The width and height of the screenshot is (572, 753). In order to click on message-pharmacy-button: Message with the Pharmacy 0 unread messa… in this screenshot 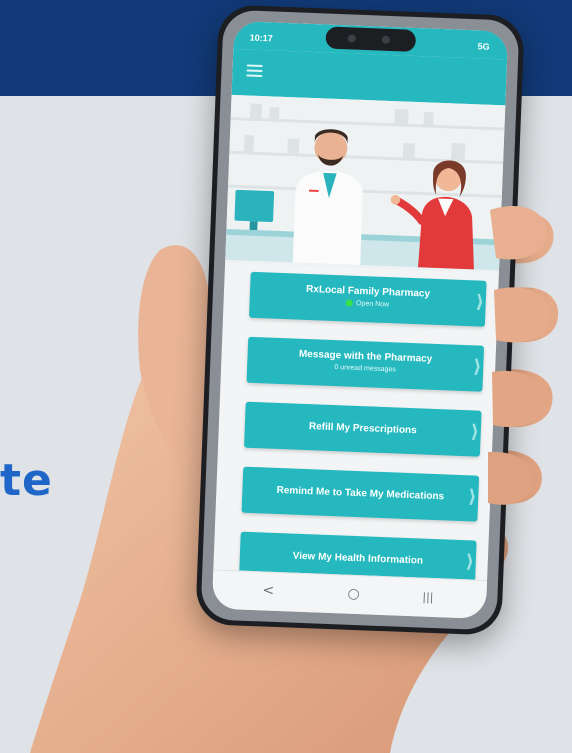, I will do `click(365, 364)`.